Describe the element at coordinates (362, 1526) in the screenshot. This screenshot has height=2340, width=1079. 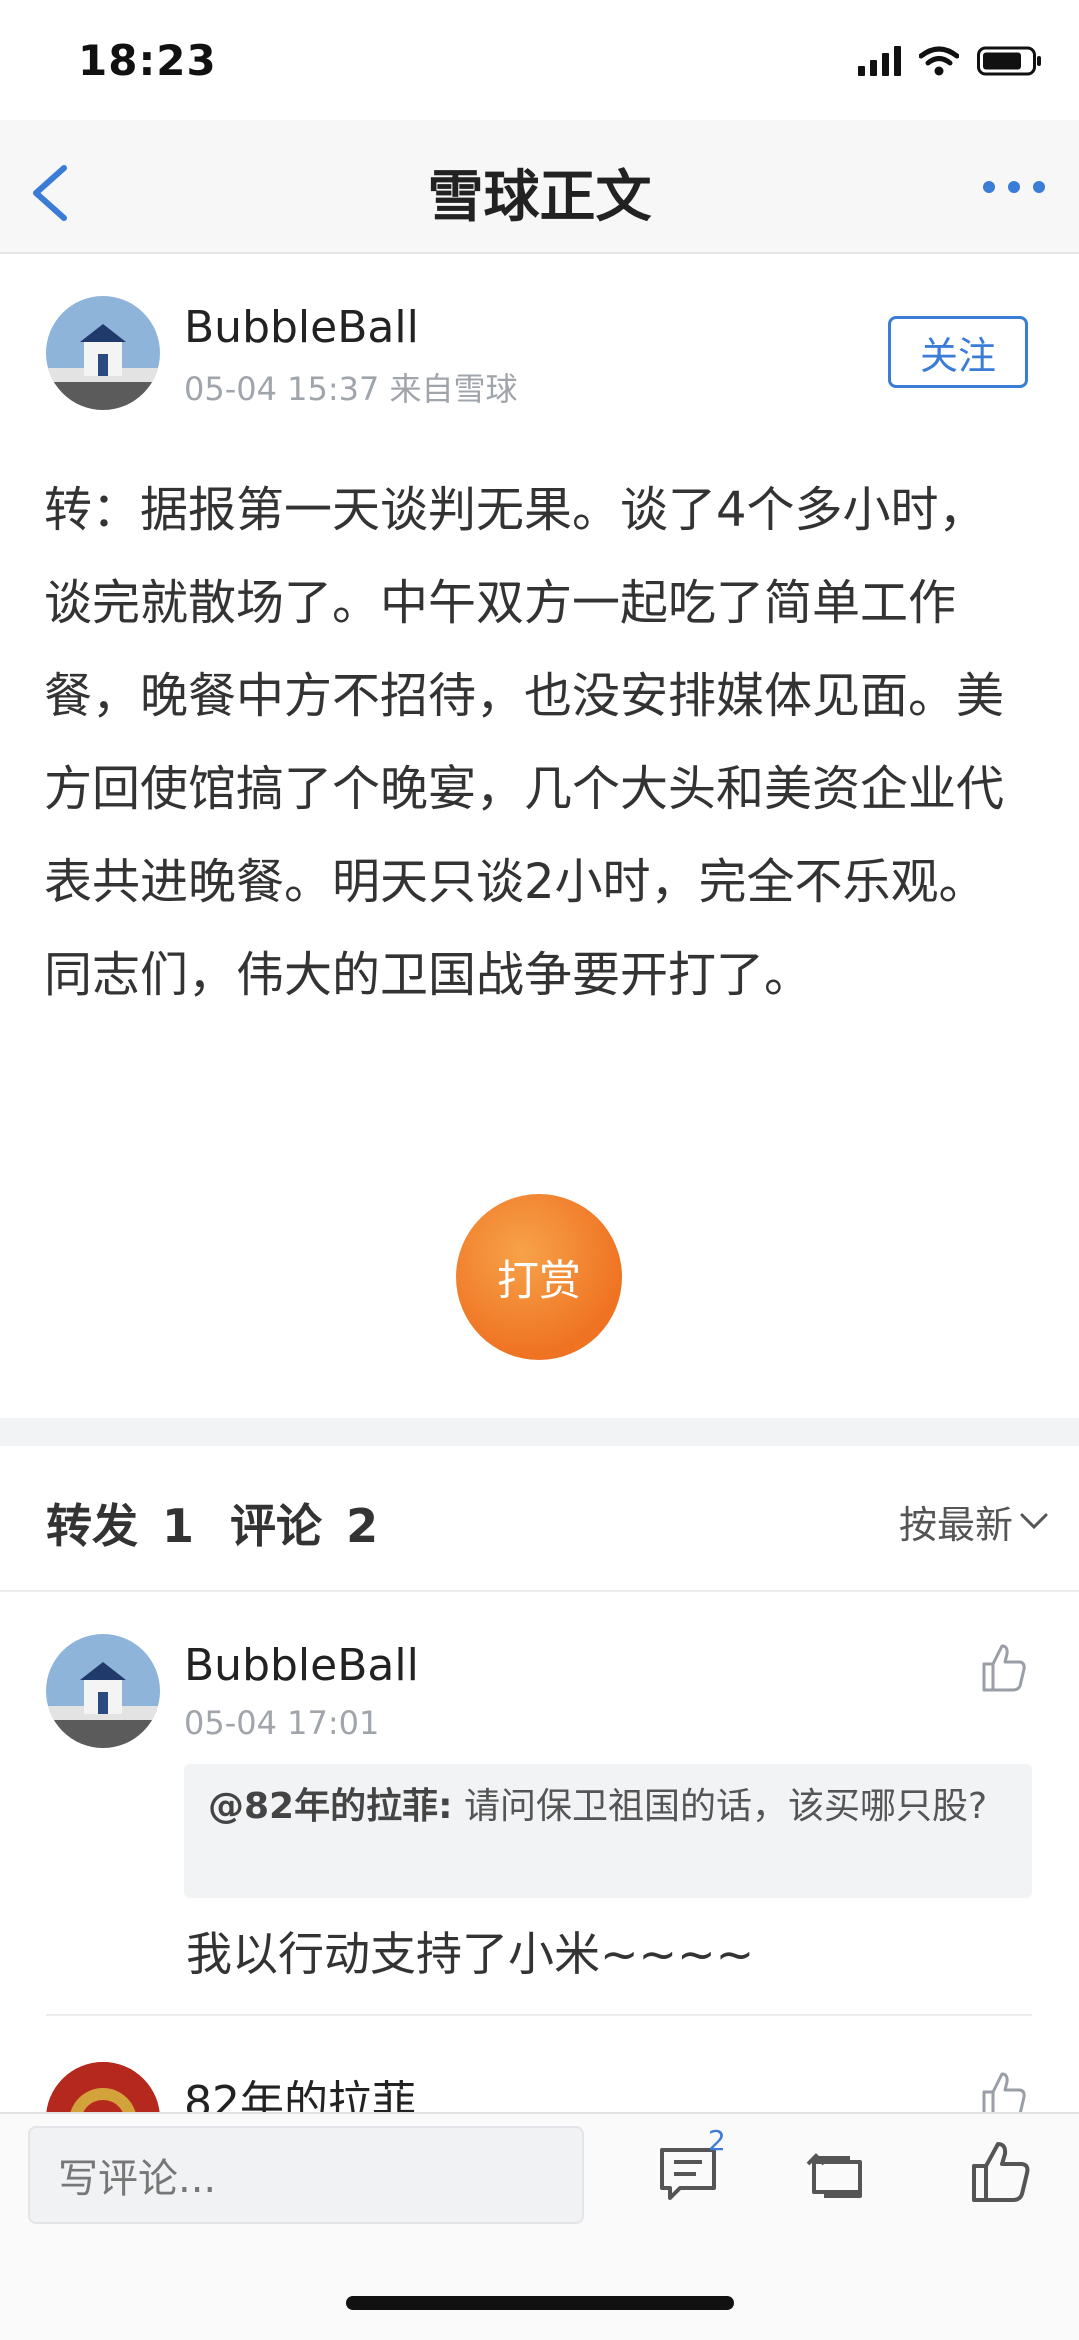
I see `comment-count: 2` at that location.